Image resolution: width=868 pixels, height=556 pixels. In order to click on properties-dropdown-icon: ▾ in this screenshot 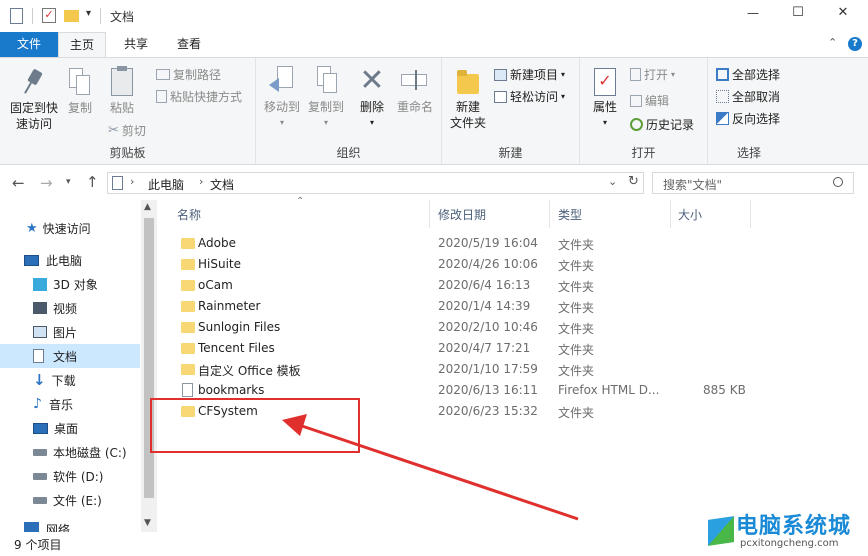, I will do `click(604, 122)`.